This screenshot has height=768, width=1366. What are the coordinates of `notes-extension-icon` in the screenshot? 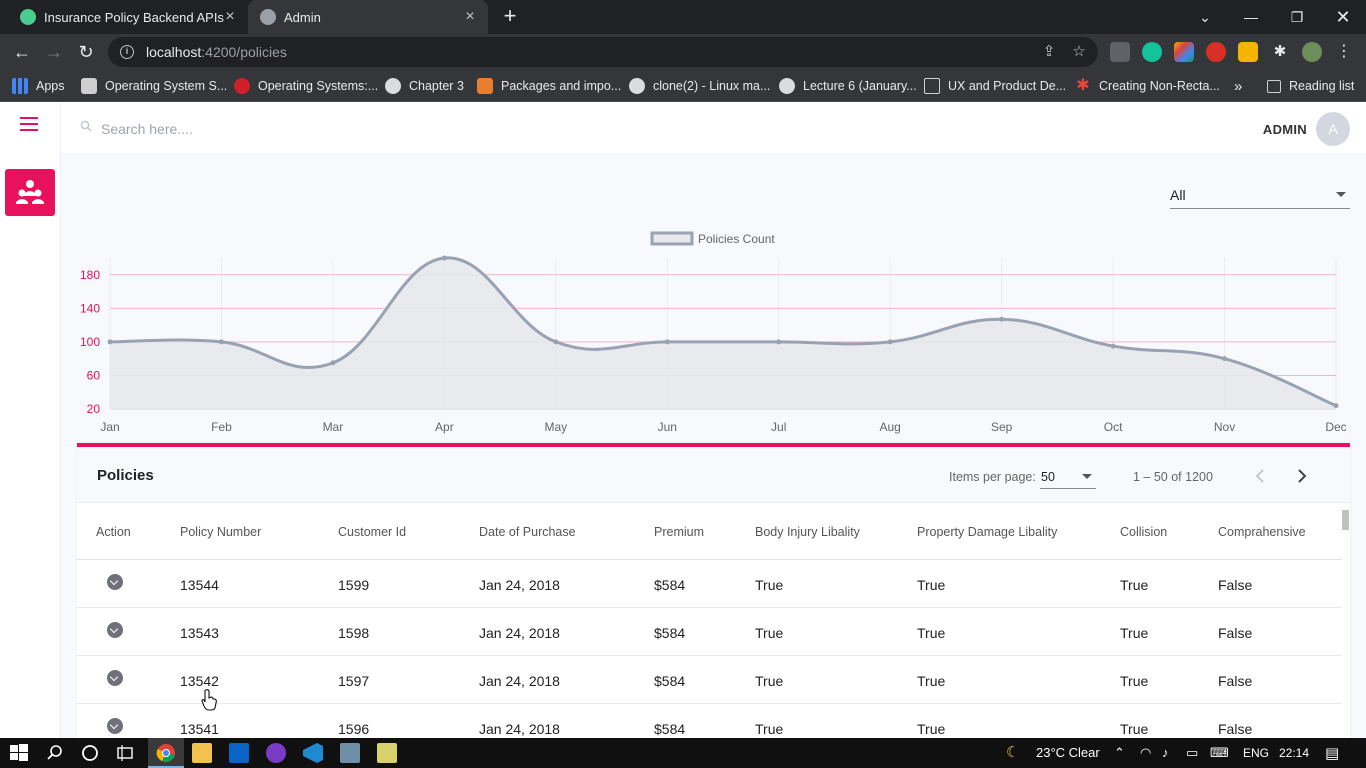 It's located at (1248, 52).